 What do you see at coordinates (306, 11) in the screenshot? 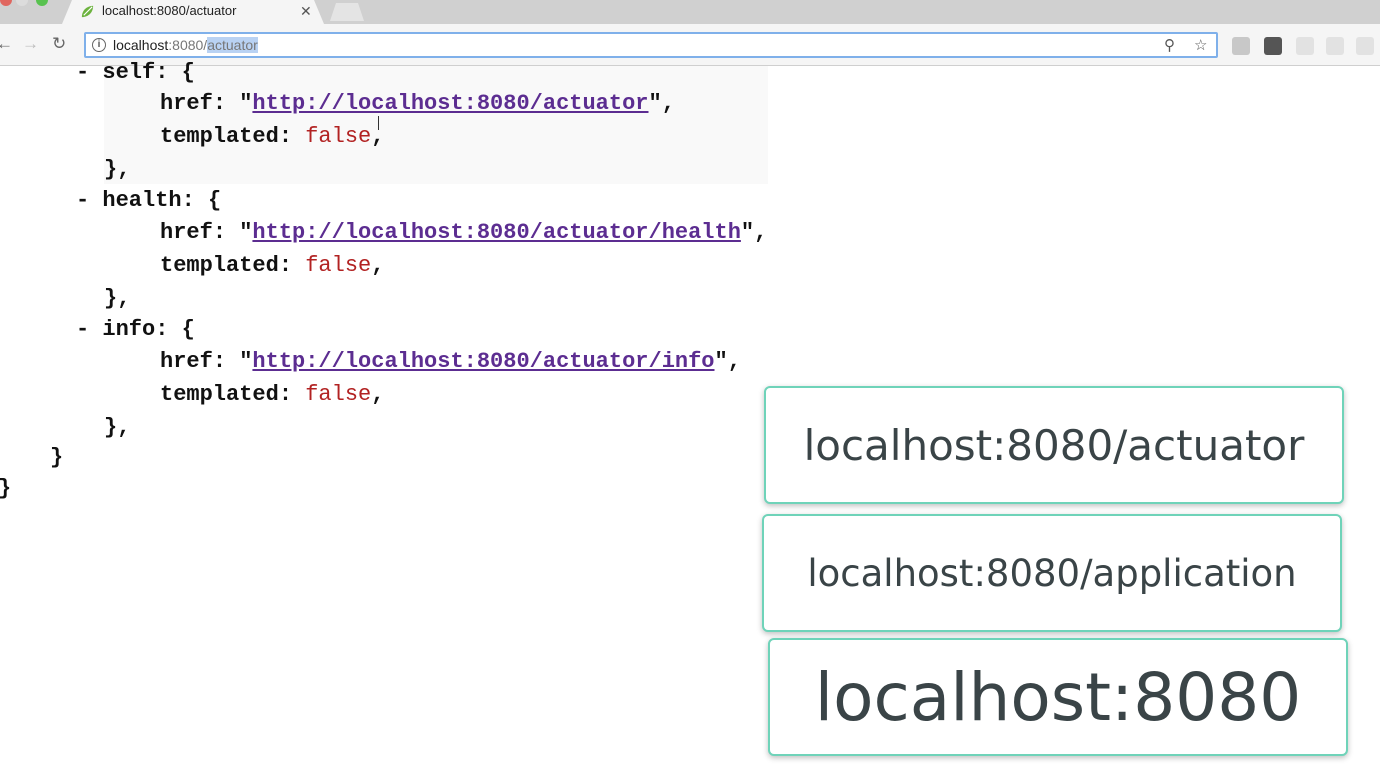
I see `tab-close-icon: ✕` at bounding box center [306, 11].